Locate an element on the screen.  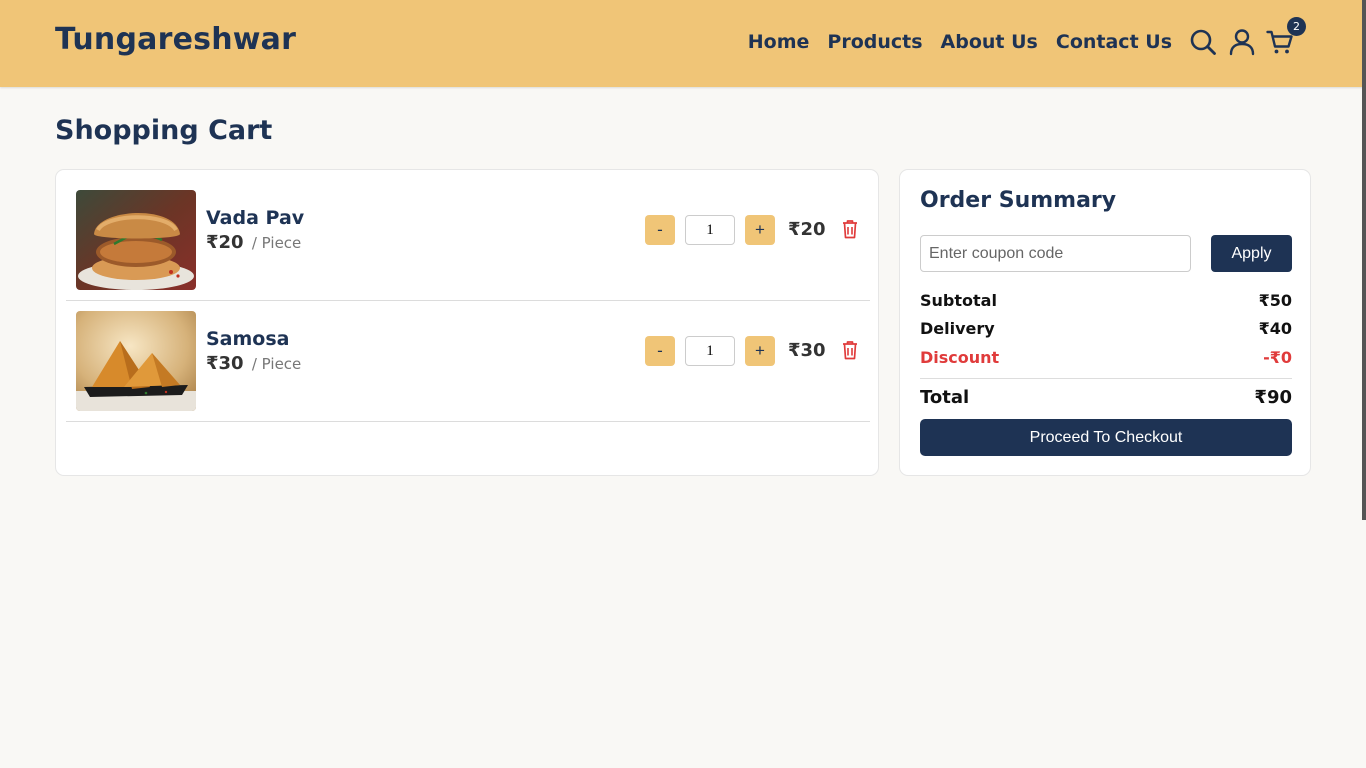
subtotal-row: Subtotal ₹50 is located at coordinates (1106, 300).